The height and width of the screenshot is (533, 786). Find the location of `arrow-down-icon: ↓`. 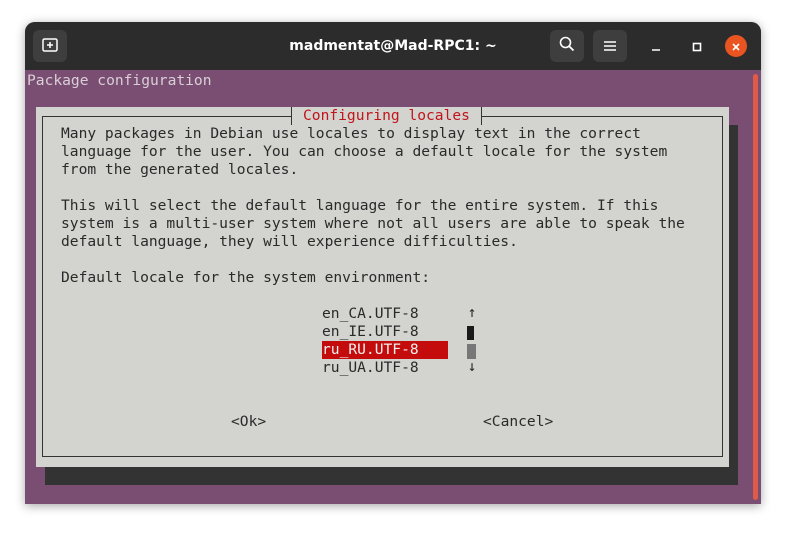

arrow-down-icon: ↓ is located at coordinates (472, 367).